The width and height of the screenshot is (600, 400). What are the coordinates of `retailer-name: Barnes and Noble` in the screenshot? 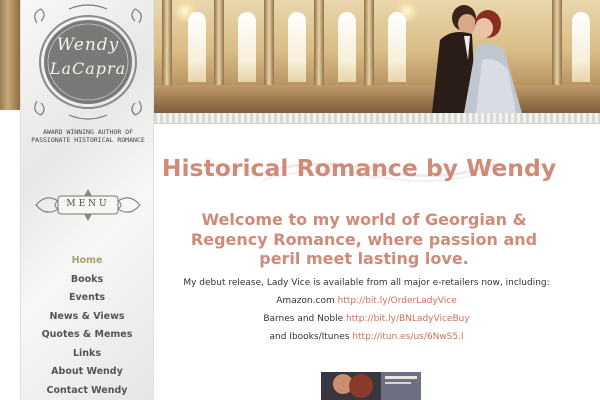 It's located at (303, 319).